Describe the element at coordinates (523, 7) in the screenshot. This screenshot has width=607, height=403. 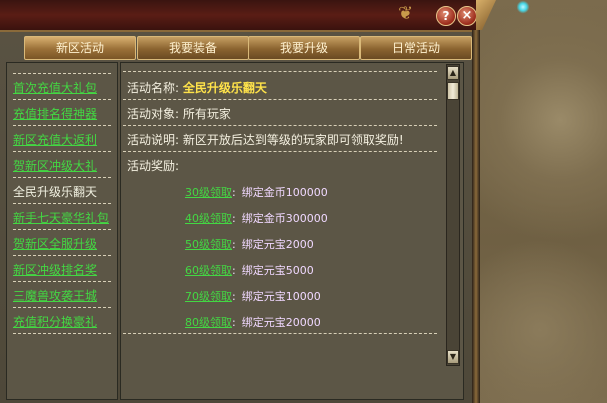
I see `sparkle-effect` at that location.